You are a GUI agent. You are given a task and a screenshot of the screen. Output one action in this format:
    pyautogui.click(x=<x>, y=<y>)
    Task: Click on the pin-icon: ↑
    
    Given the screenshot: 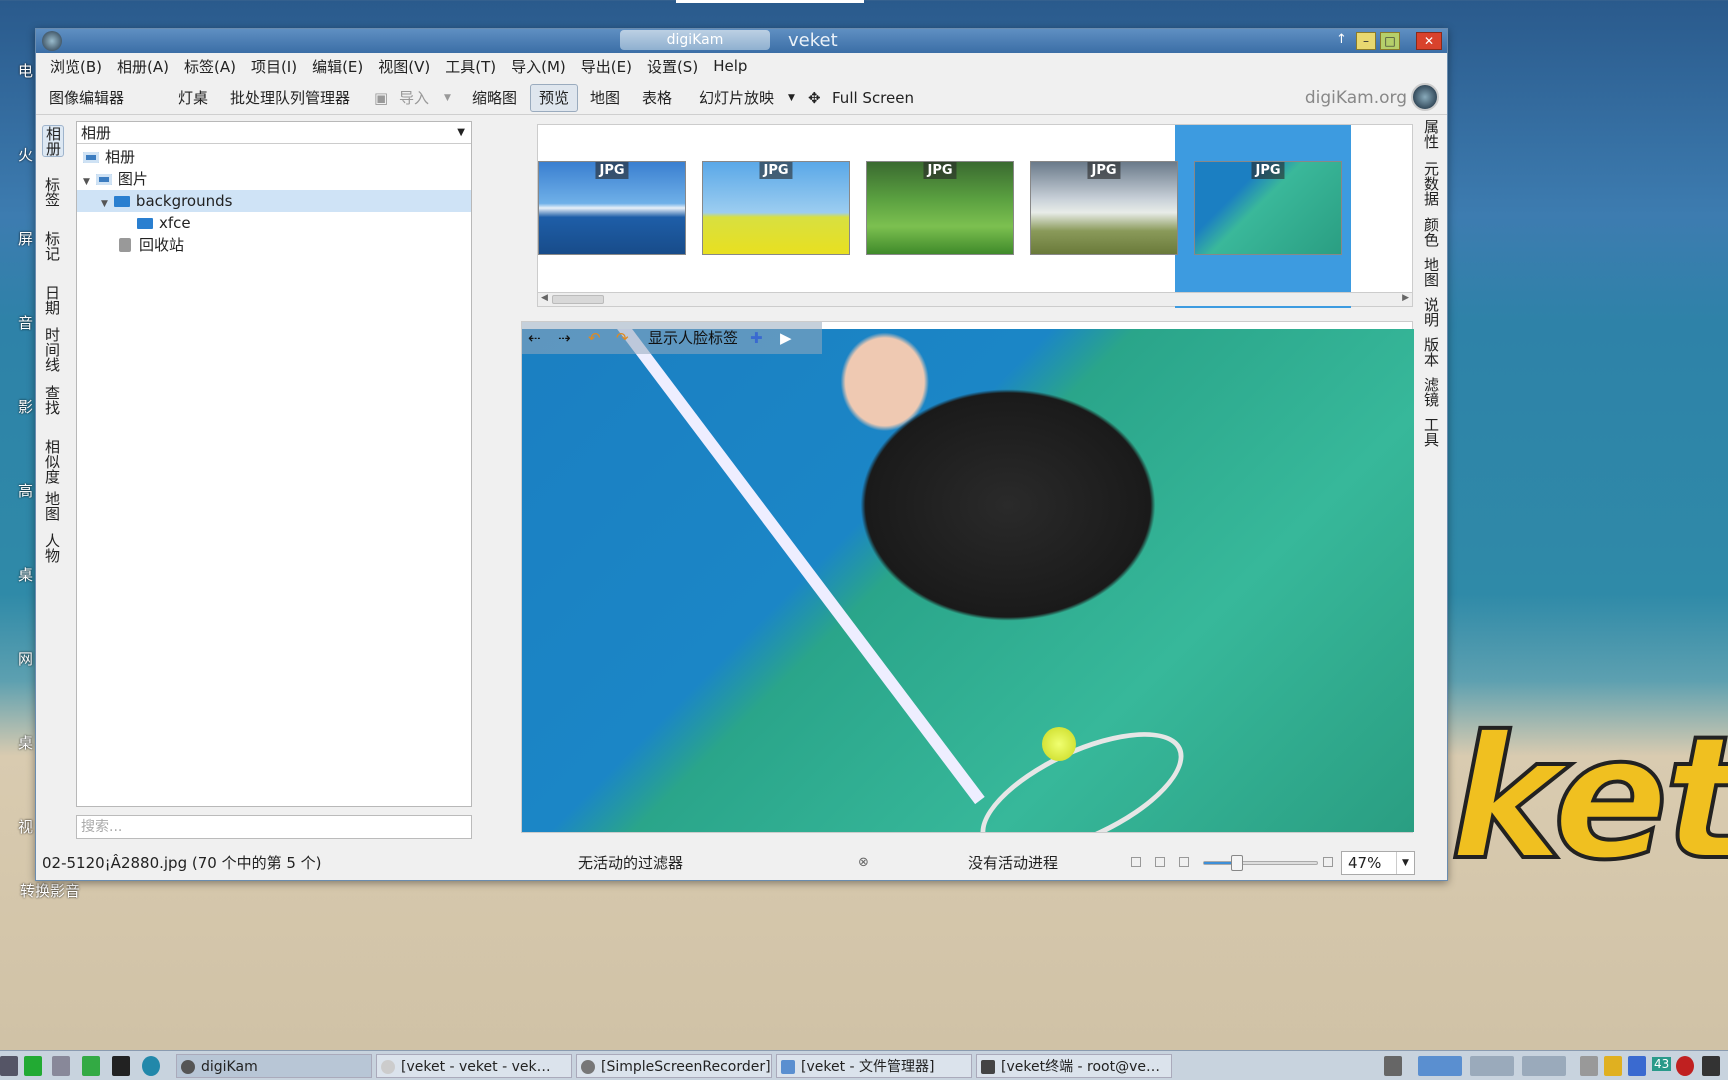 What is the action you would take?
    pyautogui.click(x=1341, y=39)
    